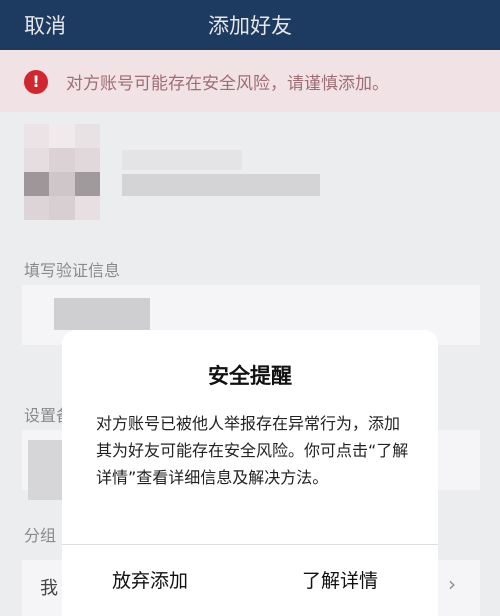 This screenshot has height=616, width=500. I want to click on verify-info-label: 填写验证信息, so click(72, 270).